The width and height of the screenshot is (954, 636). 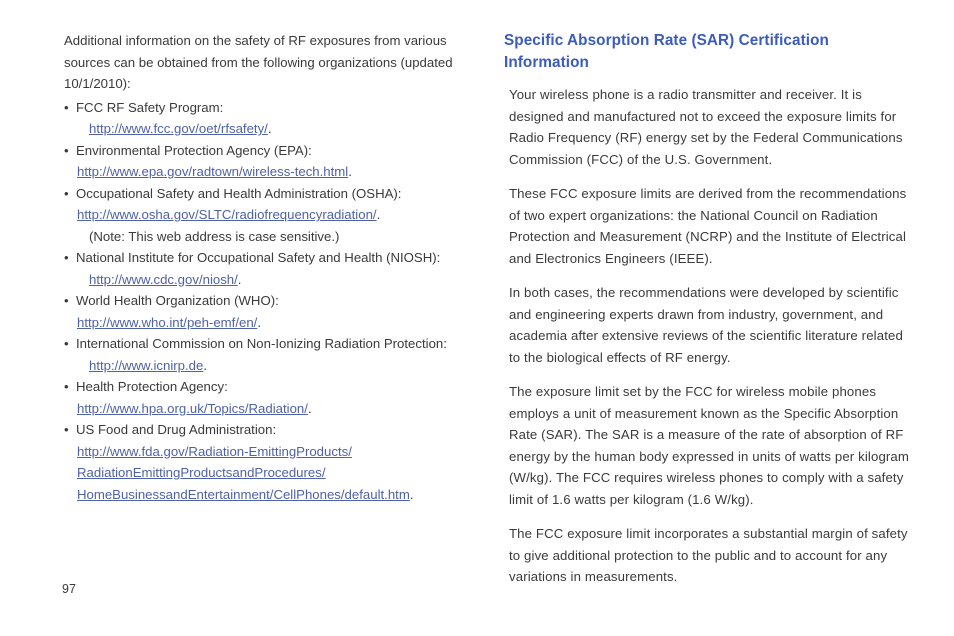 I want to click on link-line: RadiationEmittingProductsandProcedures/, so click(x=270, y=473).